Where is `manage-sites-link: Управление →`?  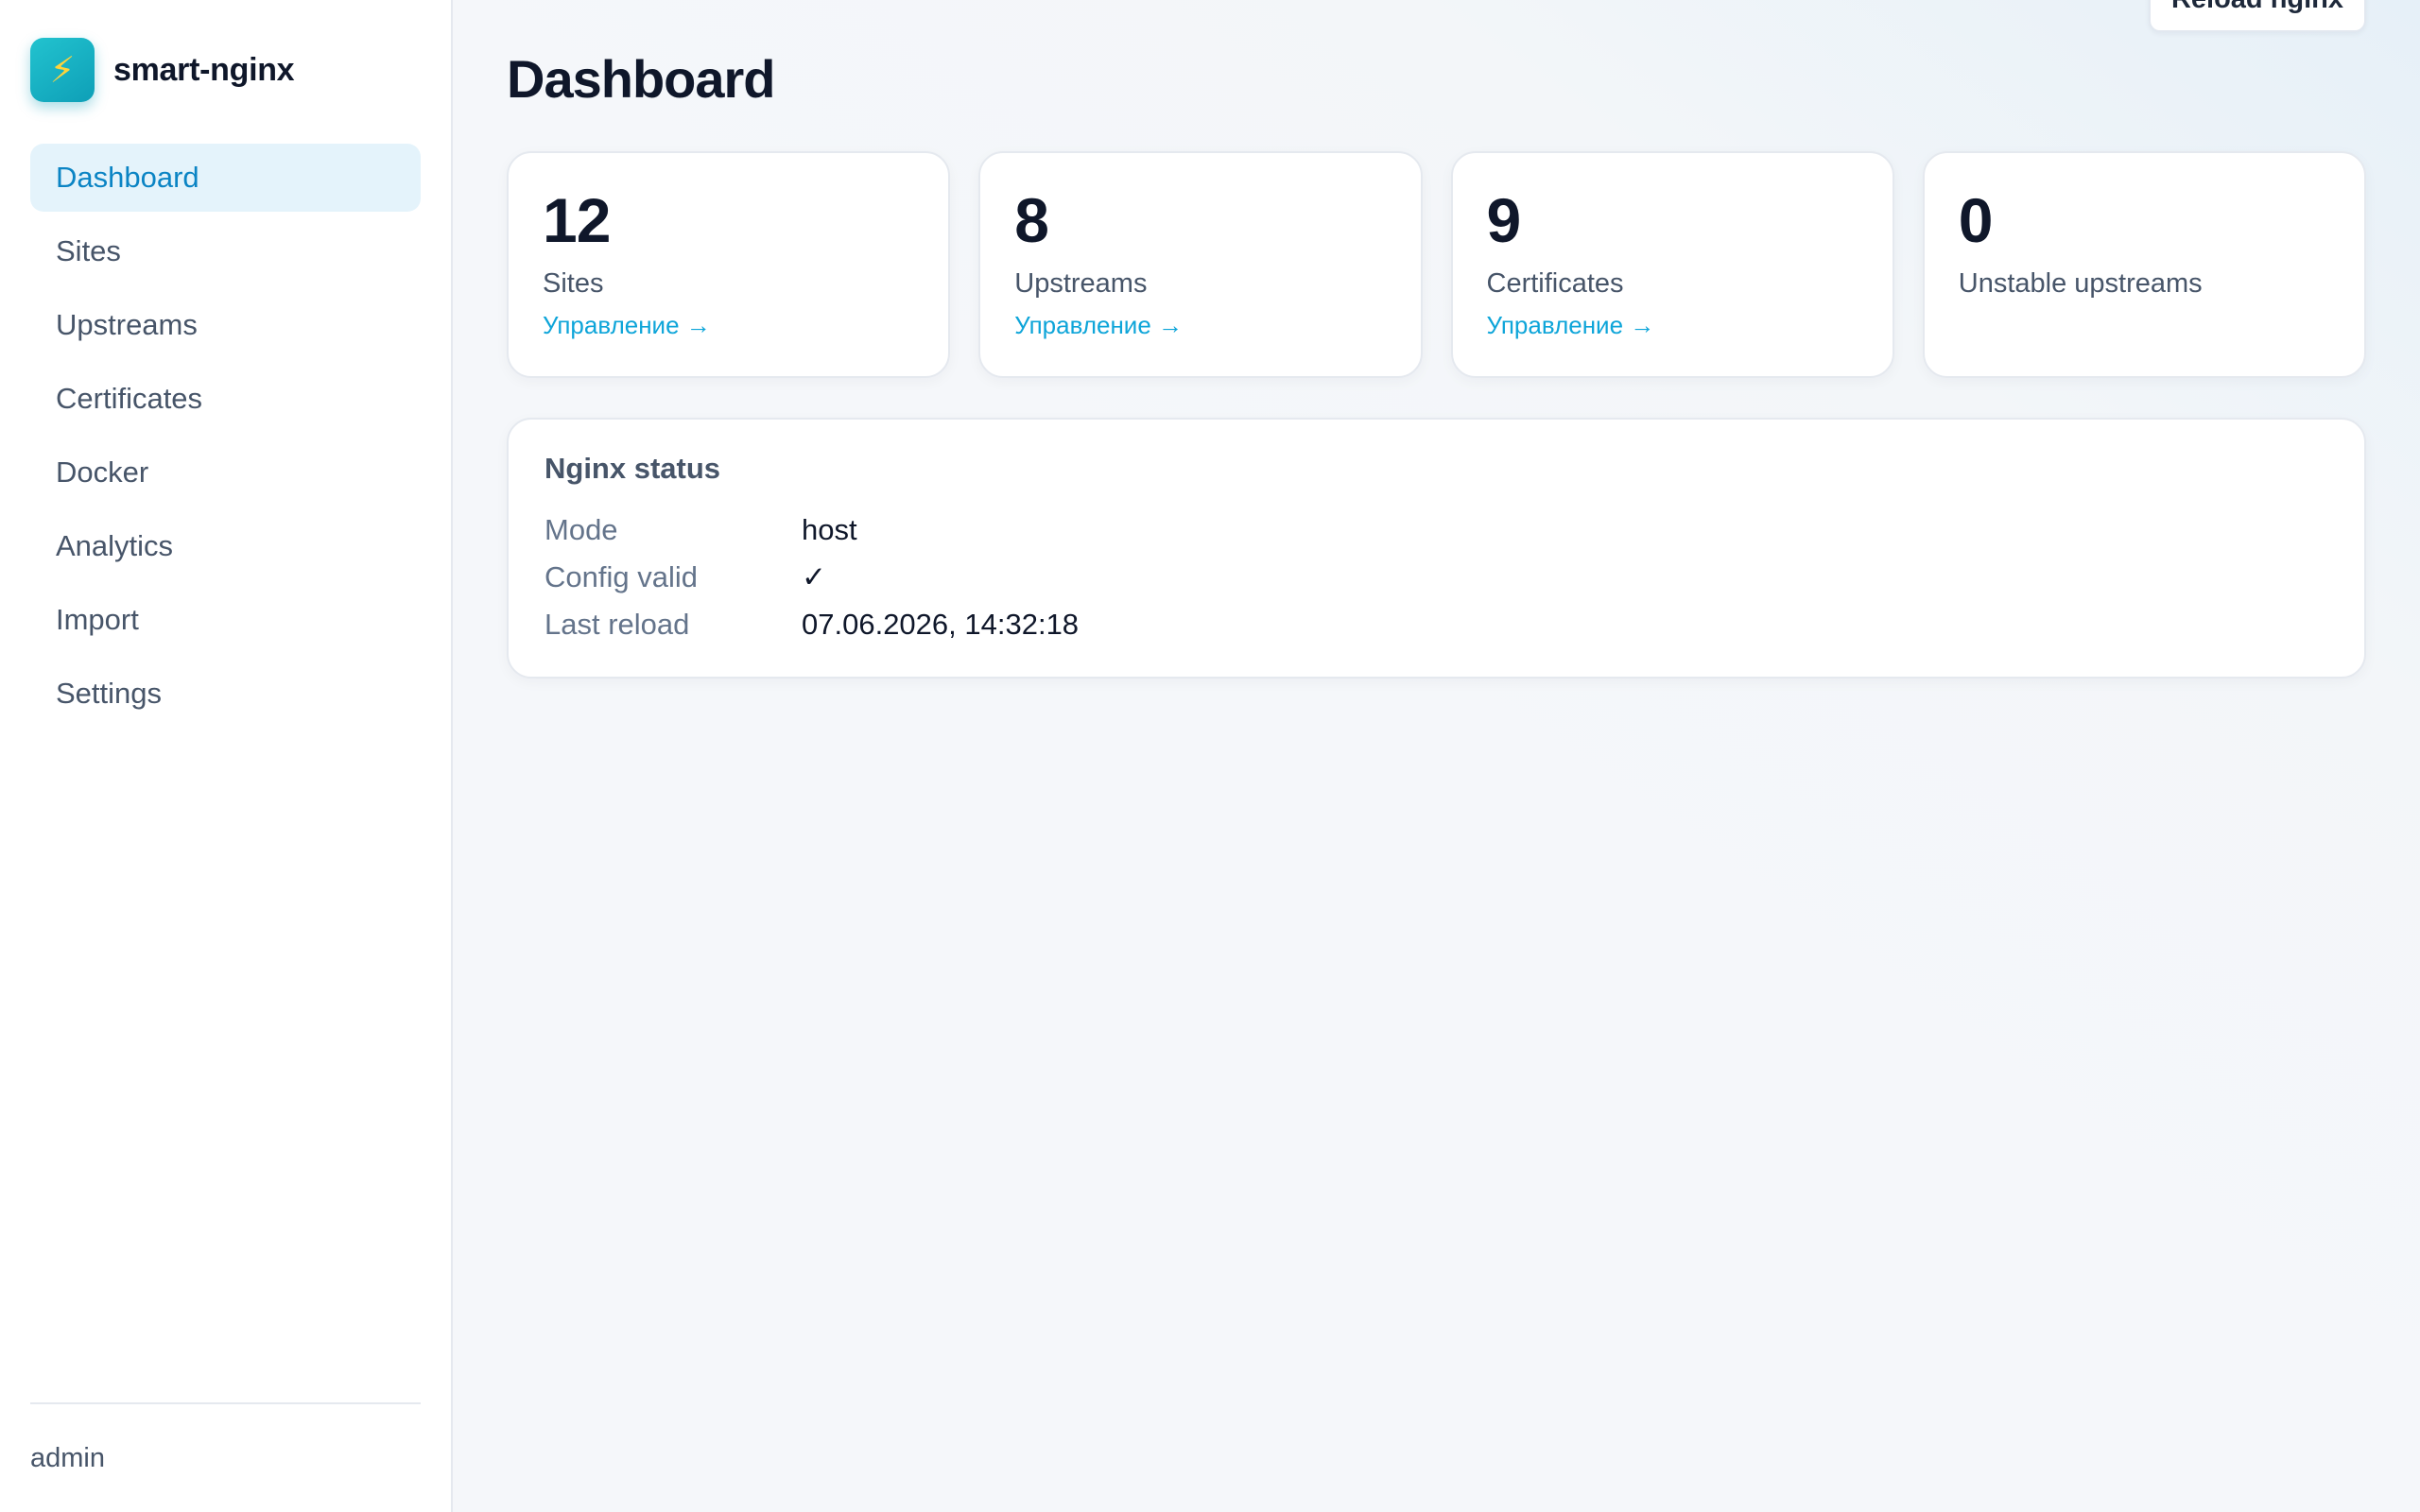
manage-sites-link: Управление → is located at coordinates (627, 325).